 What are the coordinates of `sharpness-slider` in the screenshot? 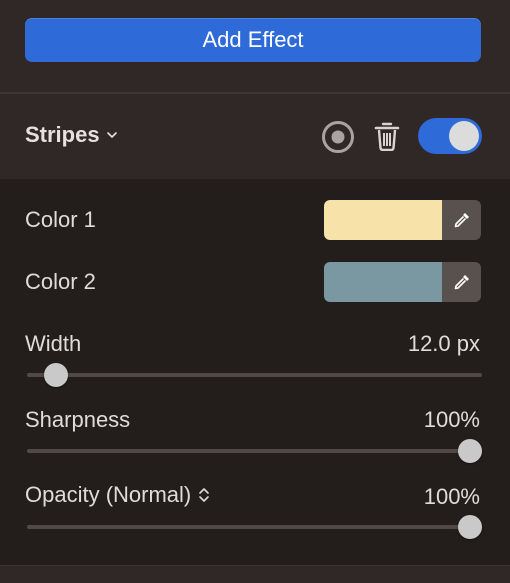 It's located at (254, 451).